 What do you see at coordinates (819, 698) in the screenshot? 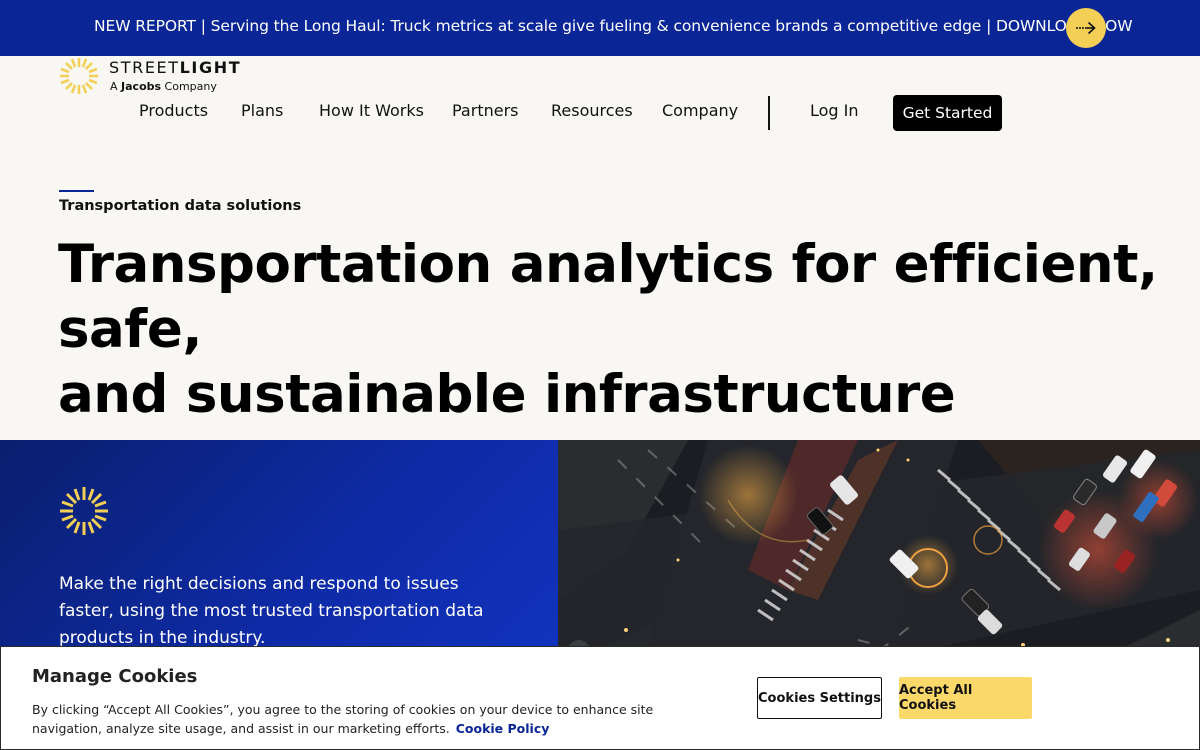
I see `cookies-settings-button: Cookies Settings` at bounding box center [819, 698].